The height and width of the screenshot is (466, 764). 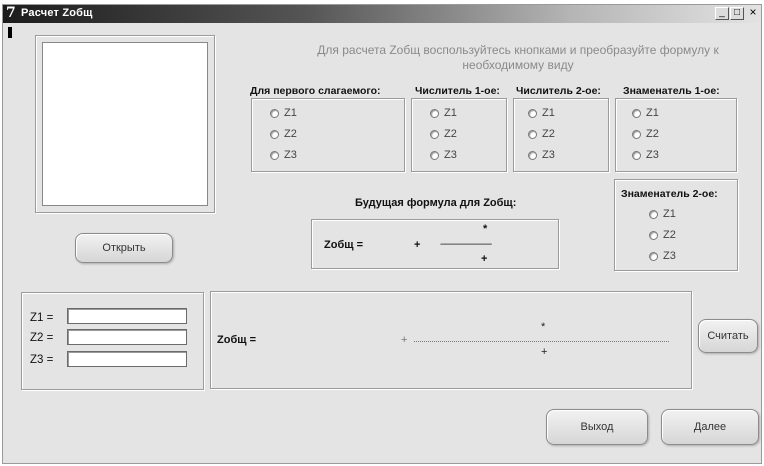 I want to click on first-term-label: Для первого слагаемого:, so click(x=315, y=91).